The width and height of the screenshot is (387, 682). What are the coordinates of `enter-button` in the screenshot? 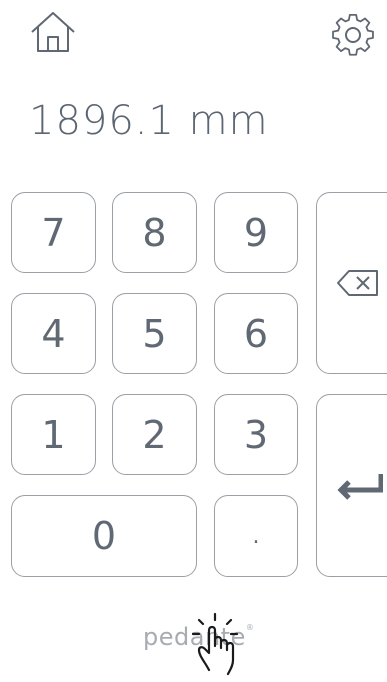 It's located at (351, 485).